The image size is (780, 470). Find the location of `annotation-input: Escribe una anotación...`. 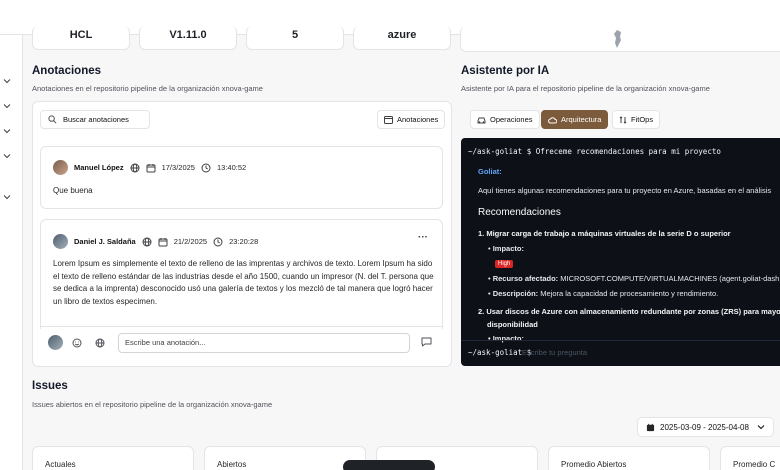

annotation-input: Escribe una anotación... is located at coordinates (264, 343).